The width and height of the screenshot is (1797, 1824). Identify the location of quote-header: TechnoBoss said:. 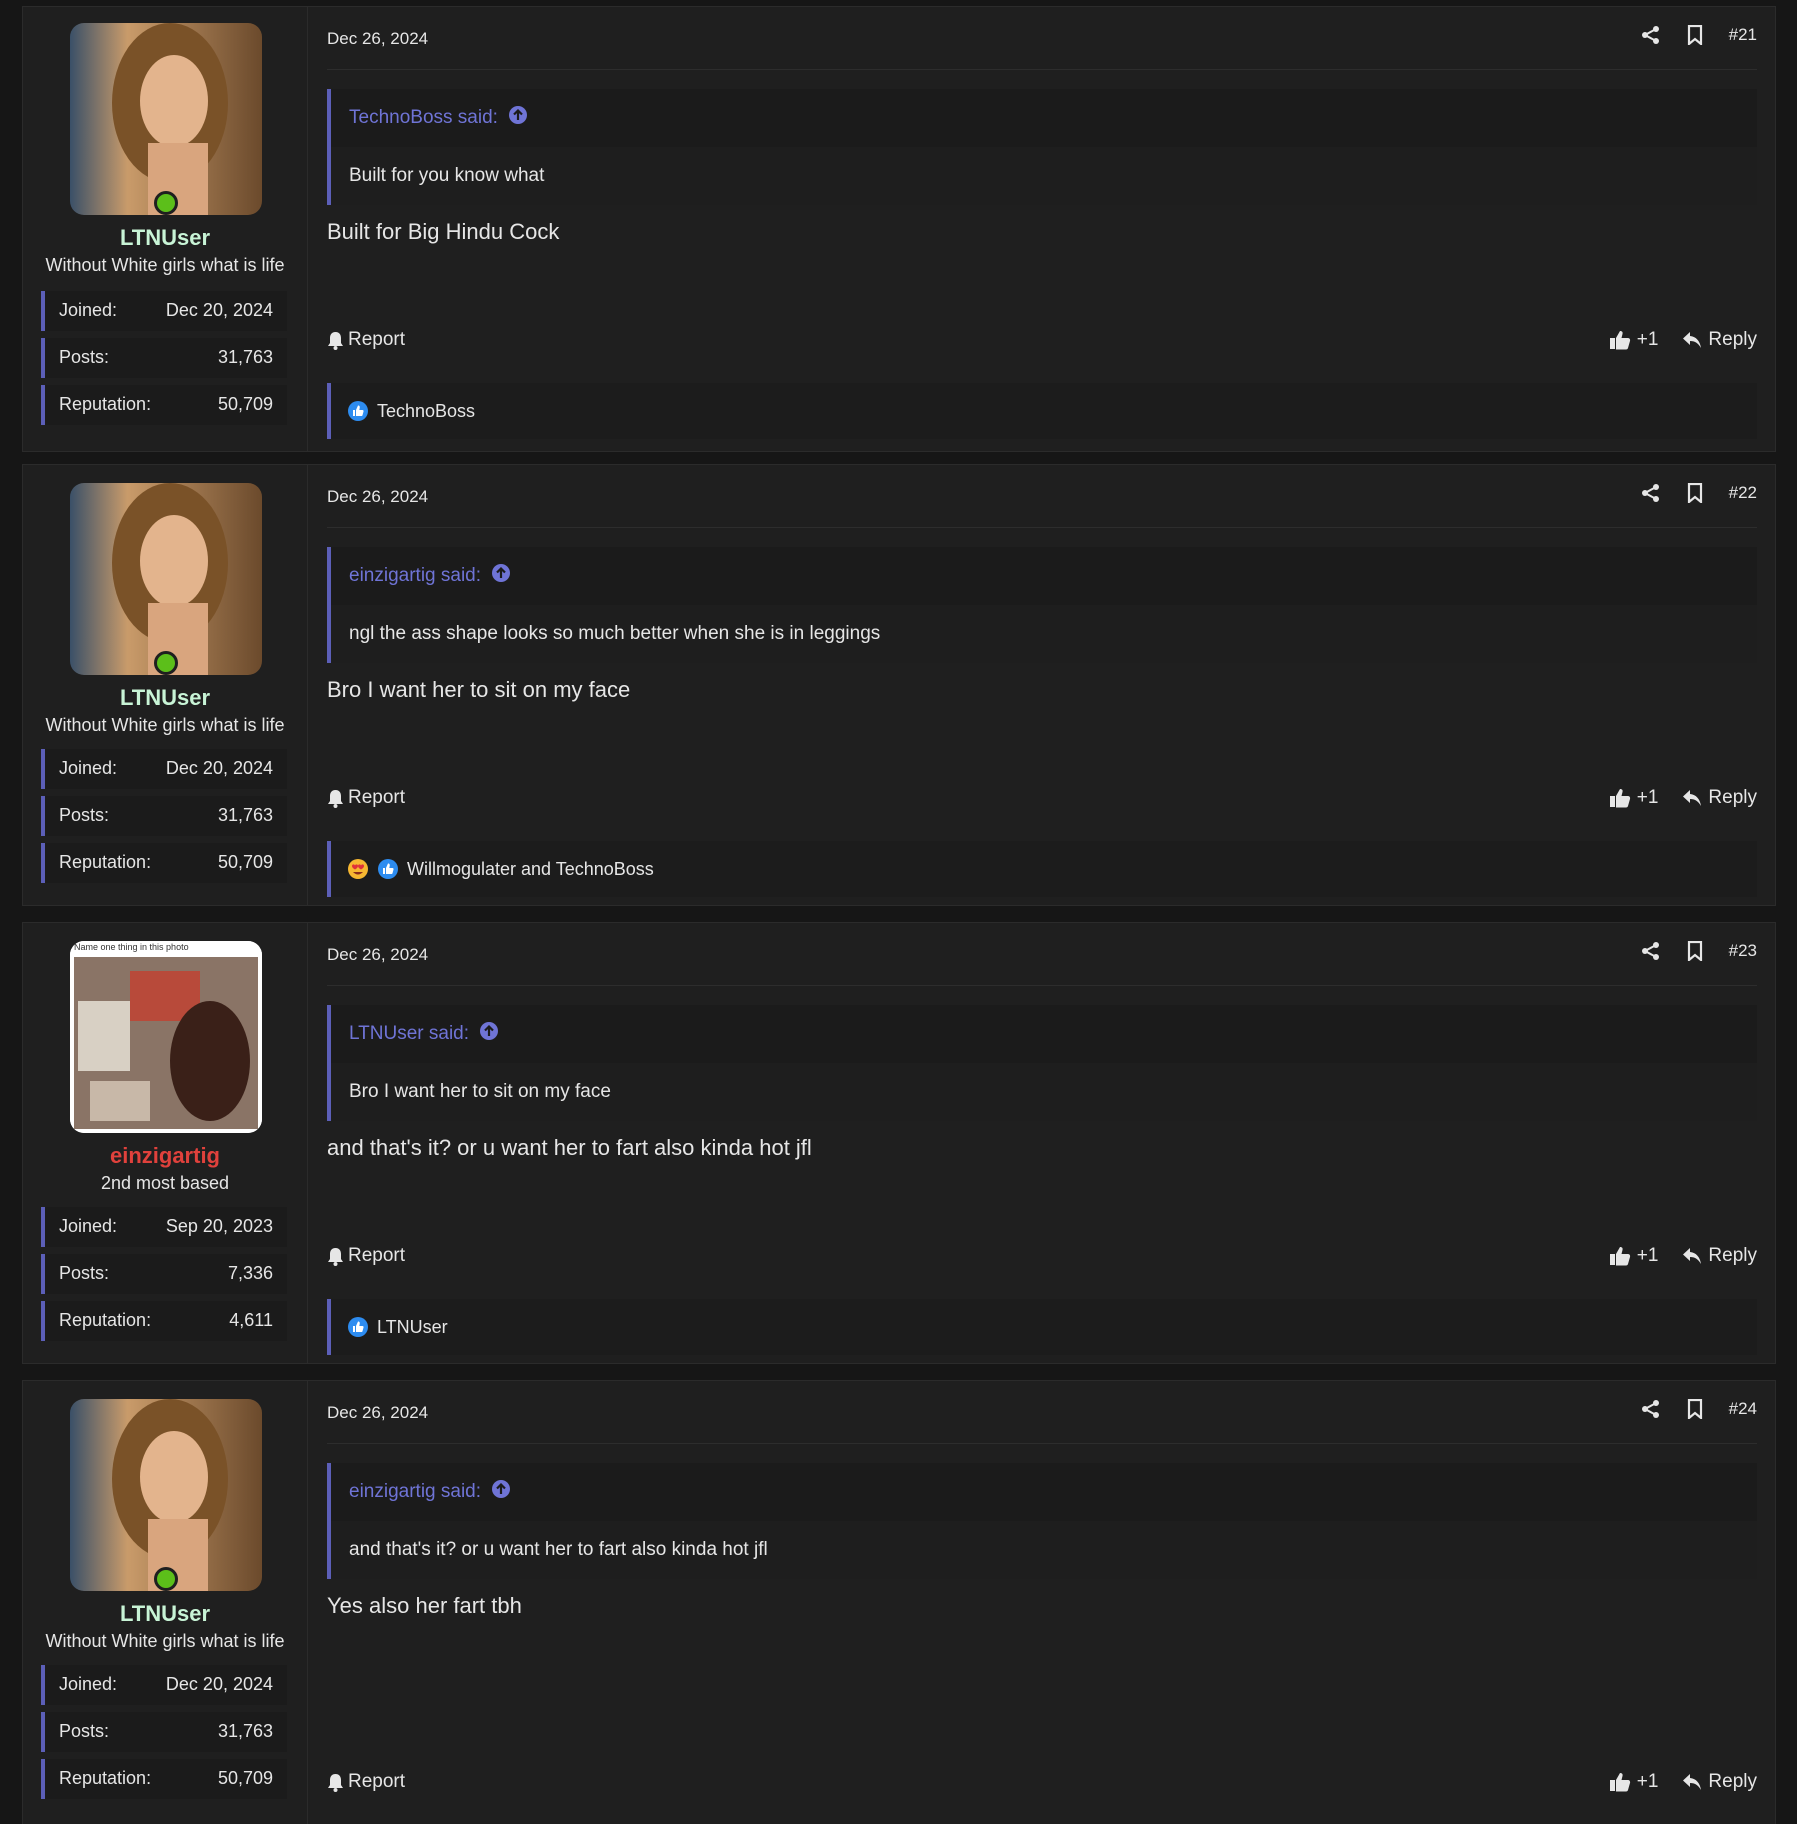
(1044, 118).